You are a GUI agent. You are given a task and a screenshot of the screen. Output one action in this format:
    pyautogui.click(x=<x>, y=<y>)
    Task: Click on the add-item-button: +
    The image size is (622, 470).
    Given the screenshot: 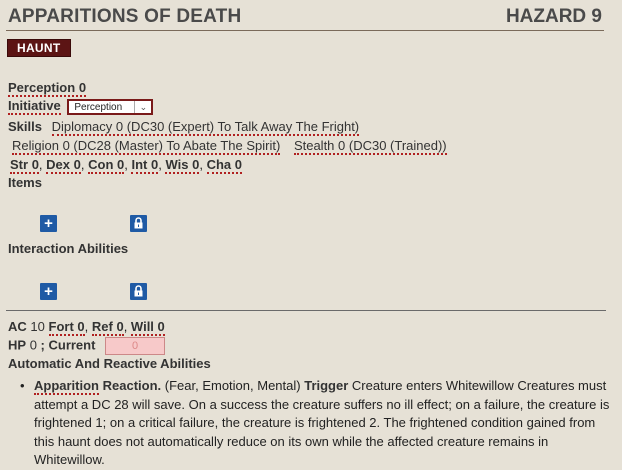 What is the action you would take?
    pyautogui.click(x=48, y=223)
    